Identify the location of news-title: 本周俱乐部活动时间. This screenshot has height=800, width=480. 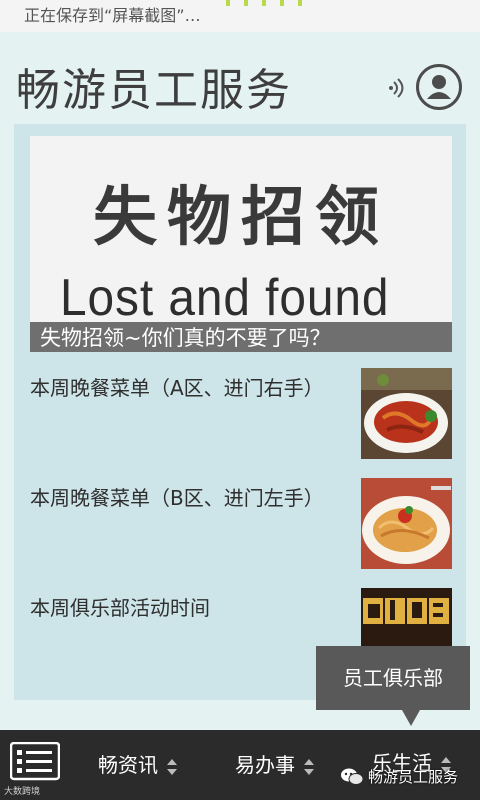
(120, 608).